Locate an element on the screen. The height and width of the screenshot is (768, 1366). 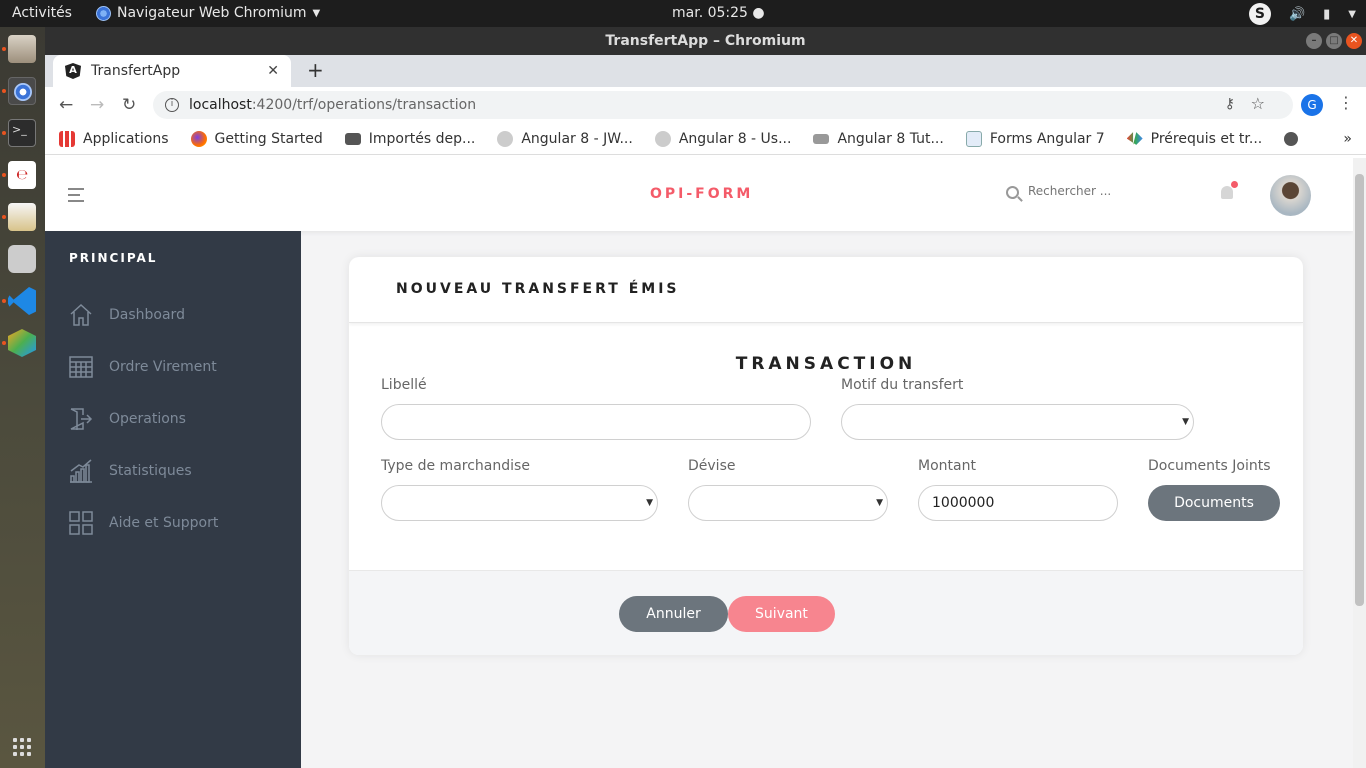
vscode-icon is located at coordinates (22, 301).